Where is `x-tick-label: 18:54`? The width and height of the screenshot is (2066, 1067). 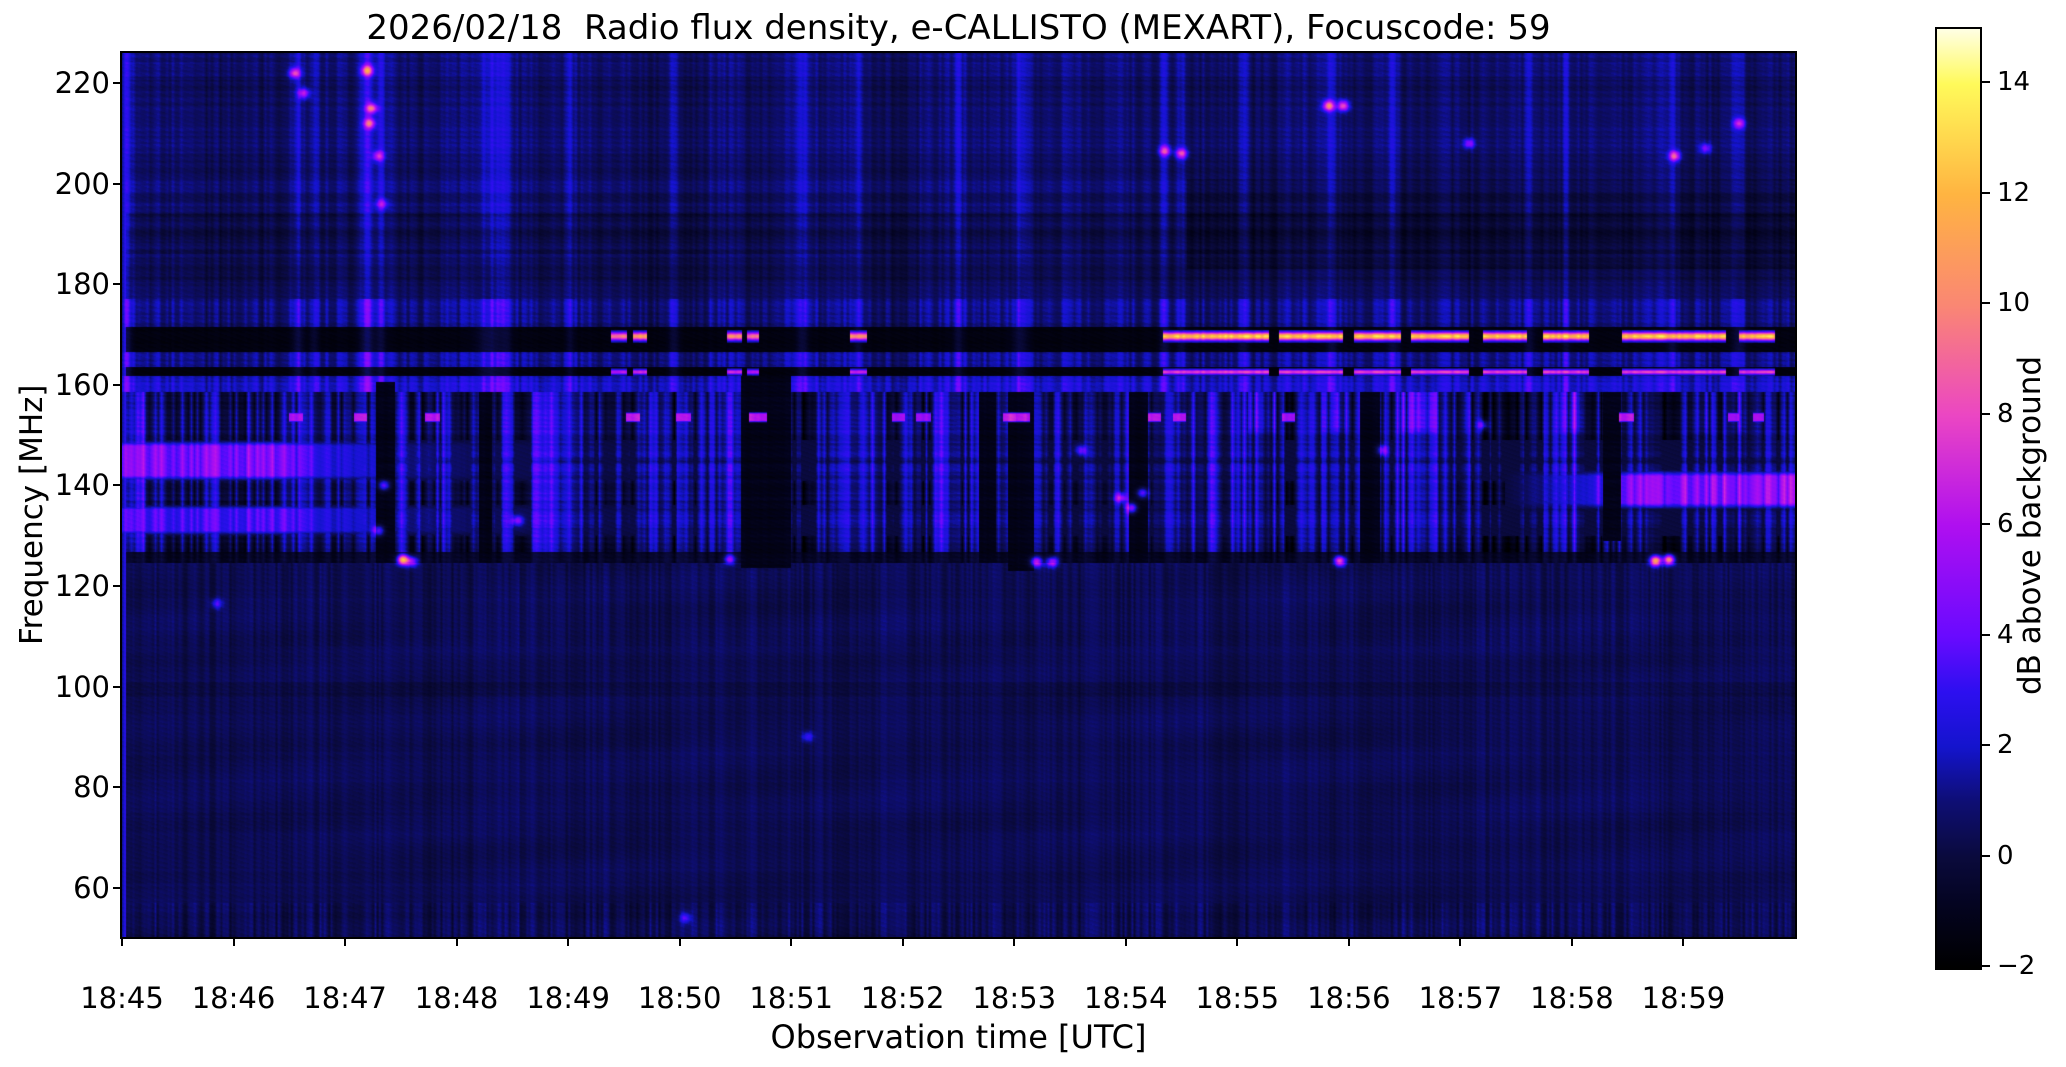
x-tick-label: 18:54 is located at coordinates (1126, 998).